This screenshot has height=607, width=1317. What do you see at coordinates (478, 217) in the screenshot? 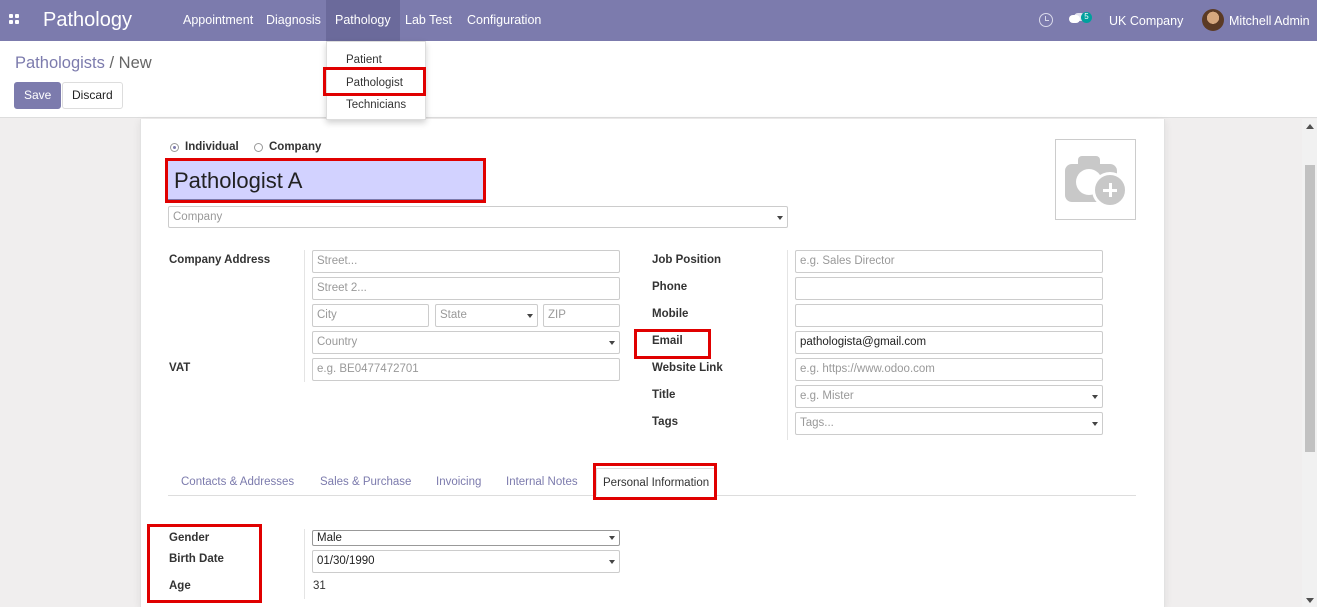
I see `company-select: Company` at bounding box center [478, 217].